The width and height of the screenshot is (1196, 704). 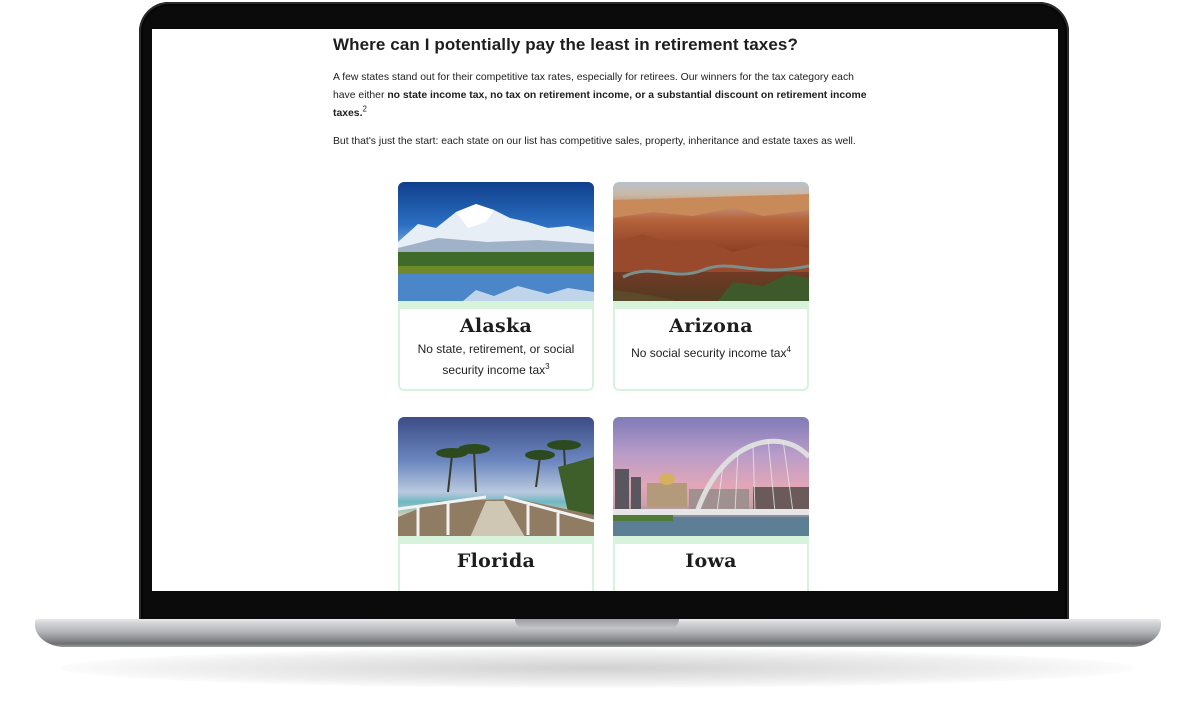 What do you see at coordinates (597, 624) in the screenshot?
I see `laptop-hinge-notch` at bounding box center [597, 624].